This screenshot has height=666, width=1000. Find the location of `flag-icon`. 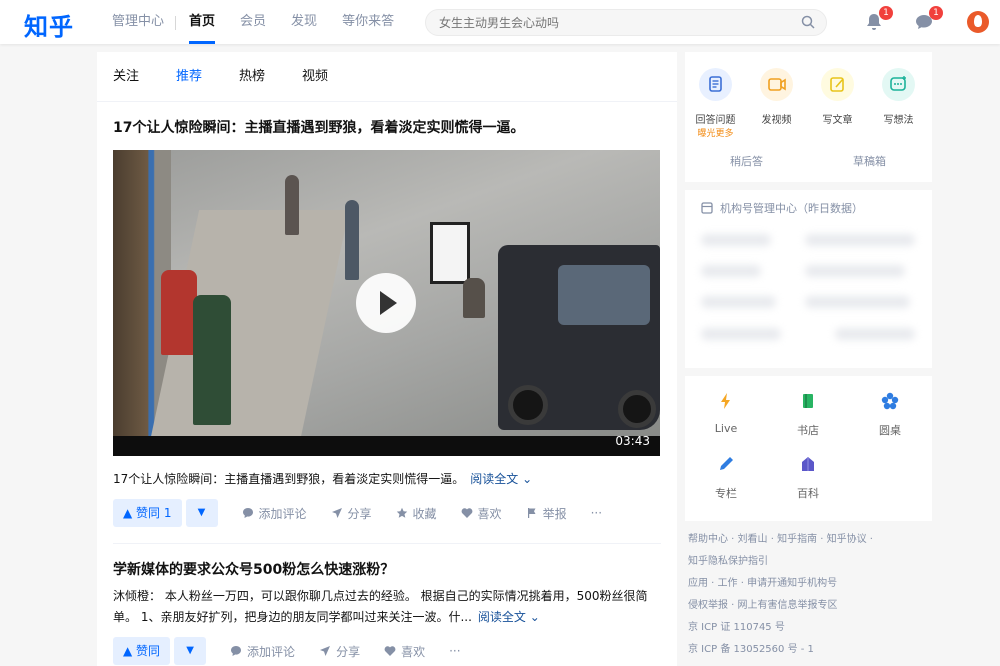

flag-icon is located at coordinates (531, 513).